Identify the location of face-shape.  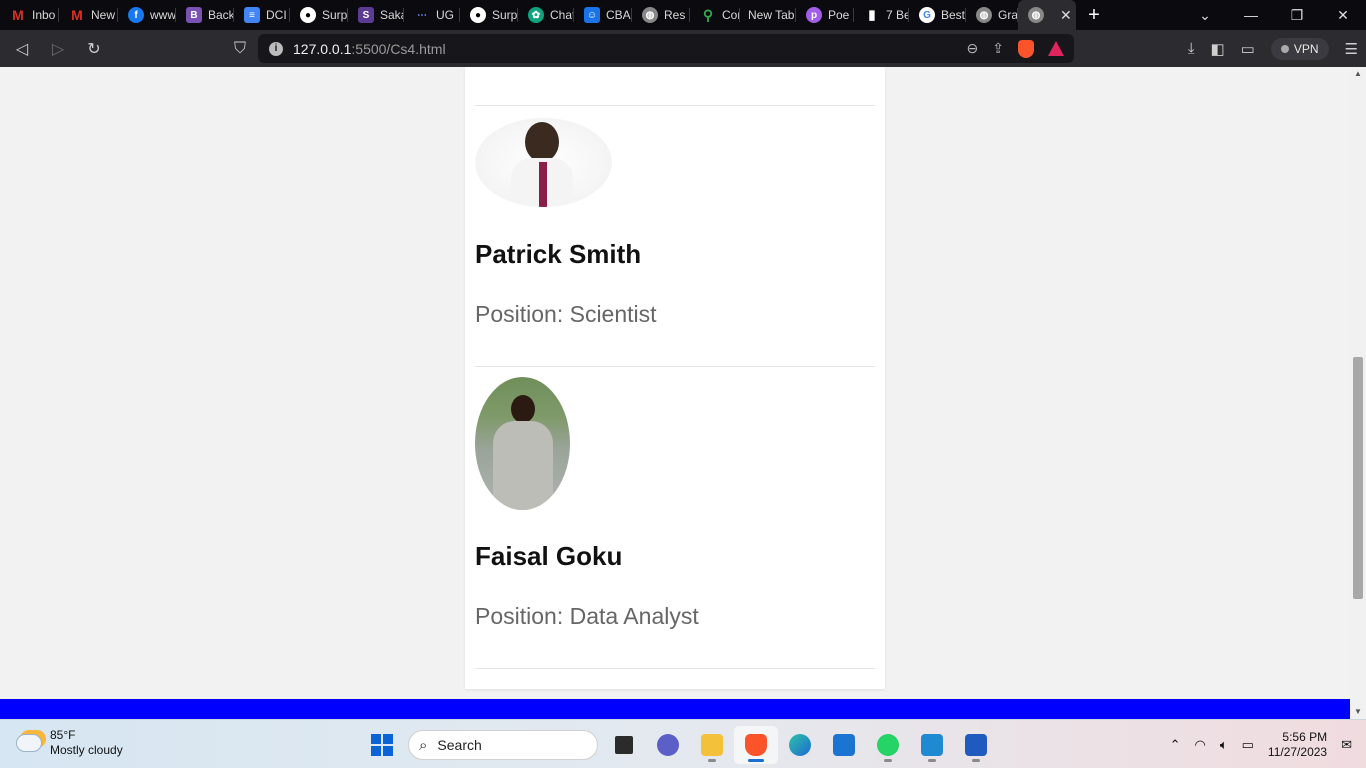
(542, 142).